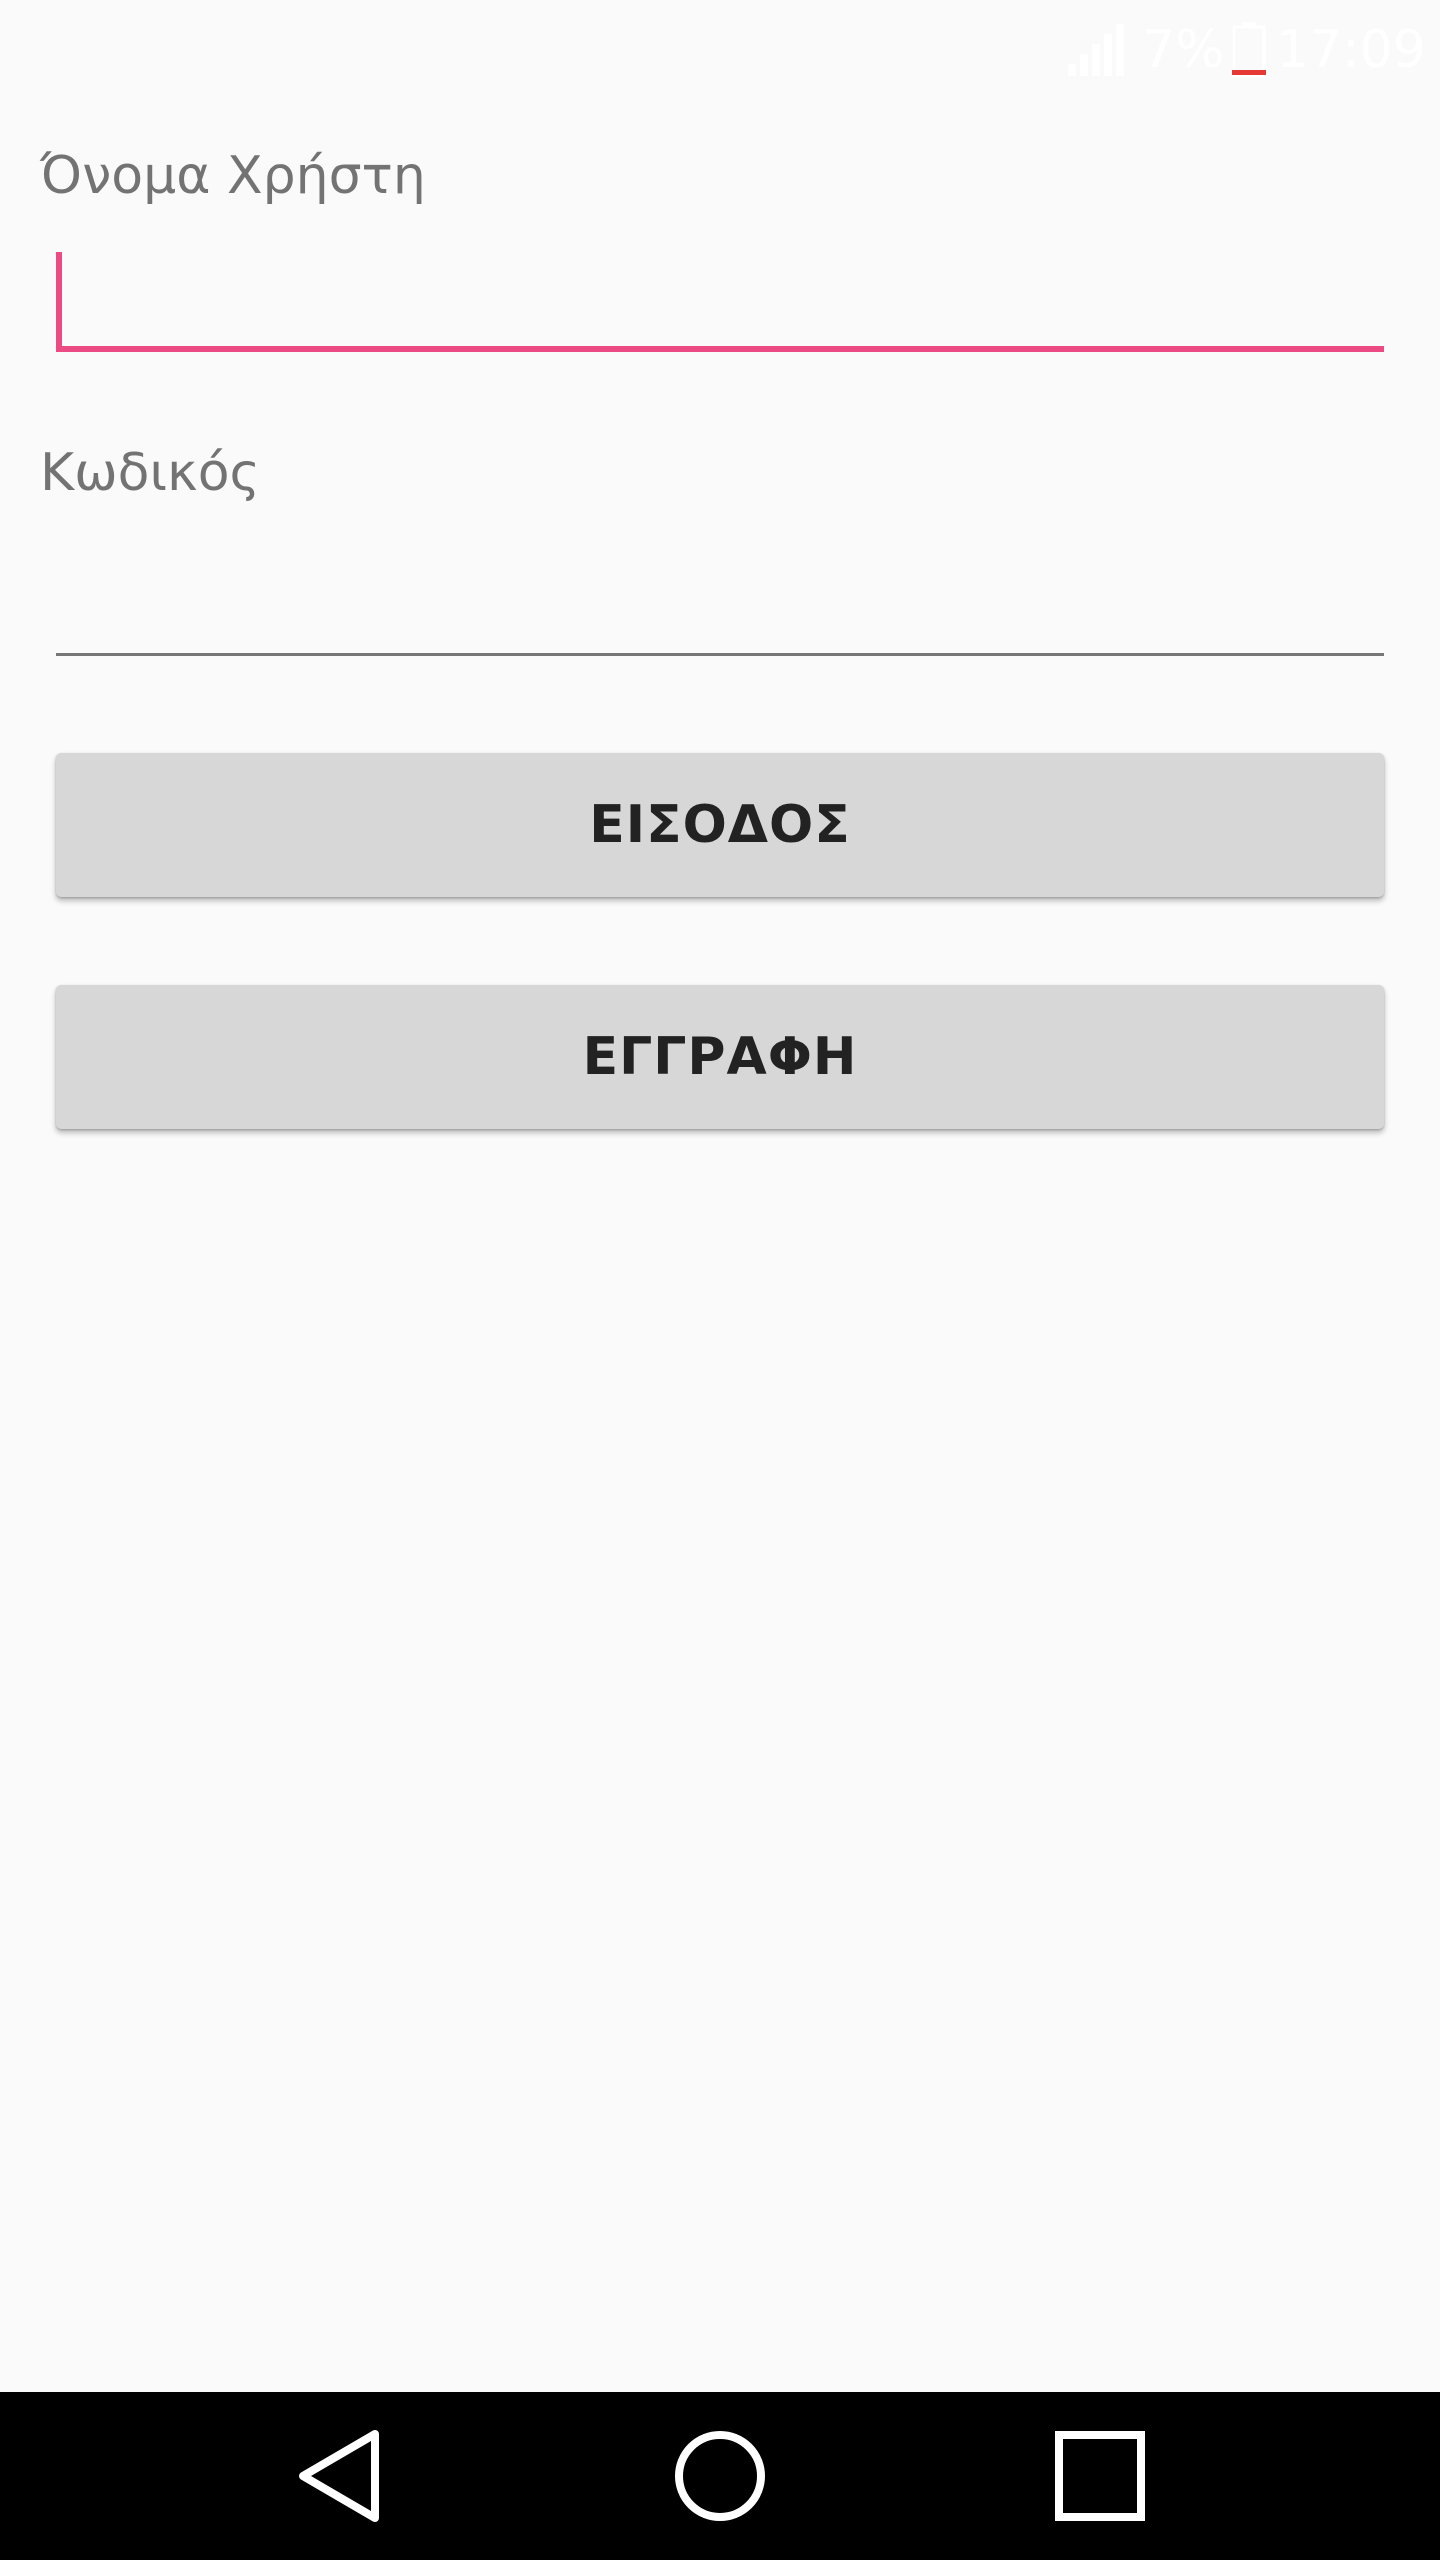 The width and height of the screenshot is (1440, 2560). I want to click on battery-percentage: 7%, so click(1183, 50).